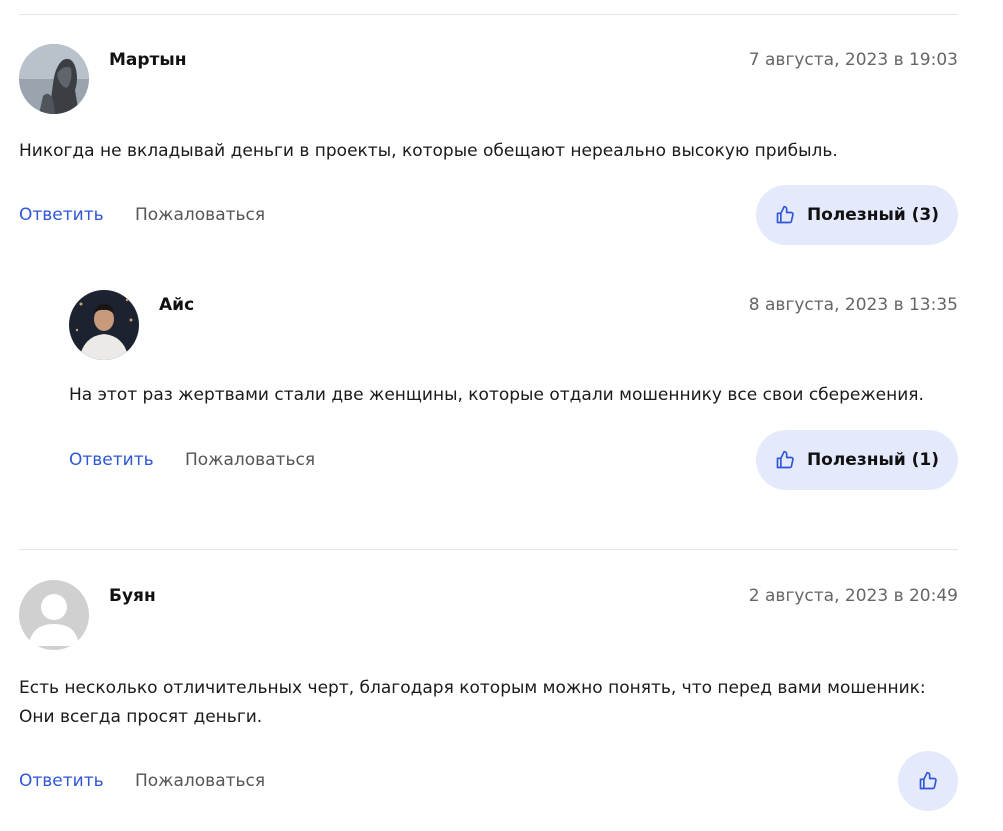  I want to click on helpful-button: Полезный (1), so click(857, 460).